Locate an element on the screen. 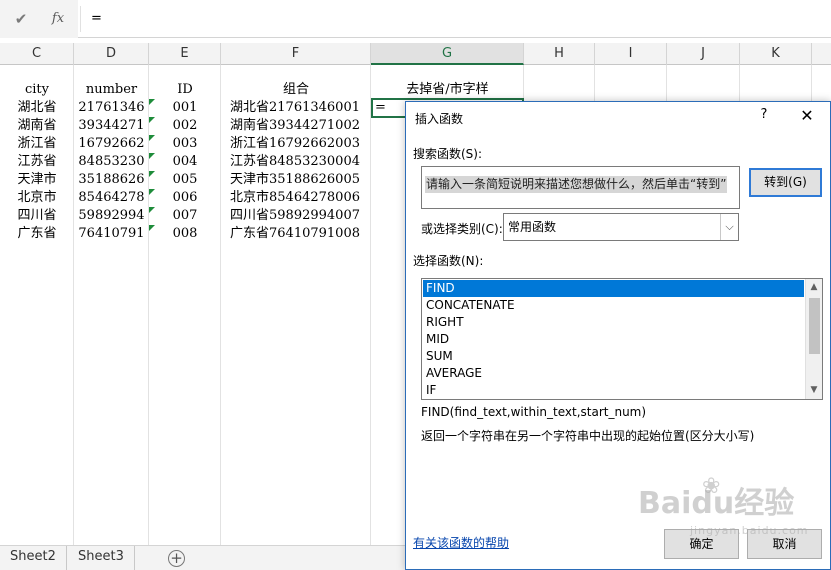  cell-city: 四川省 is located at coordinates (37, 216).